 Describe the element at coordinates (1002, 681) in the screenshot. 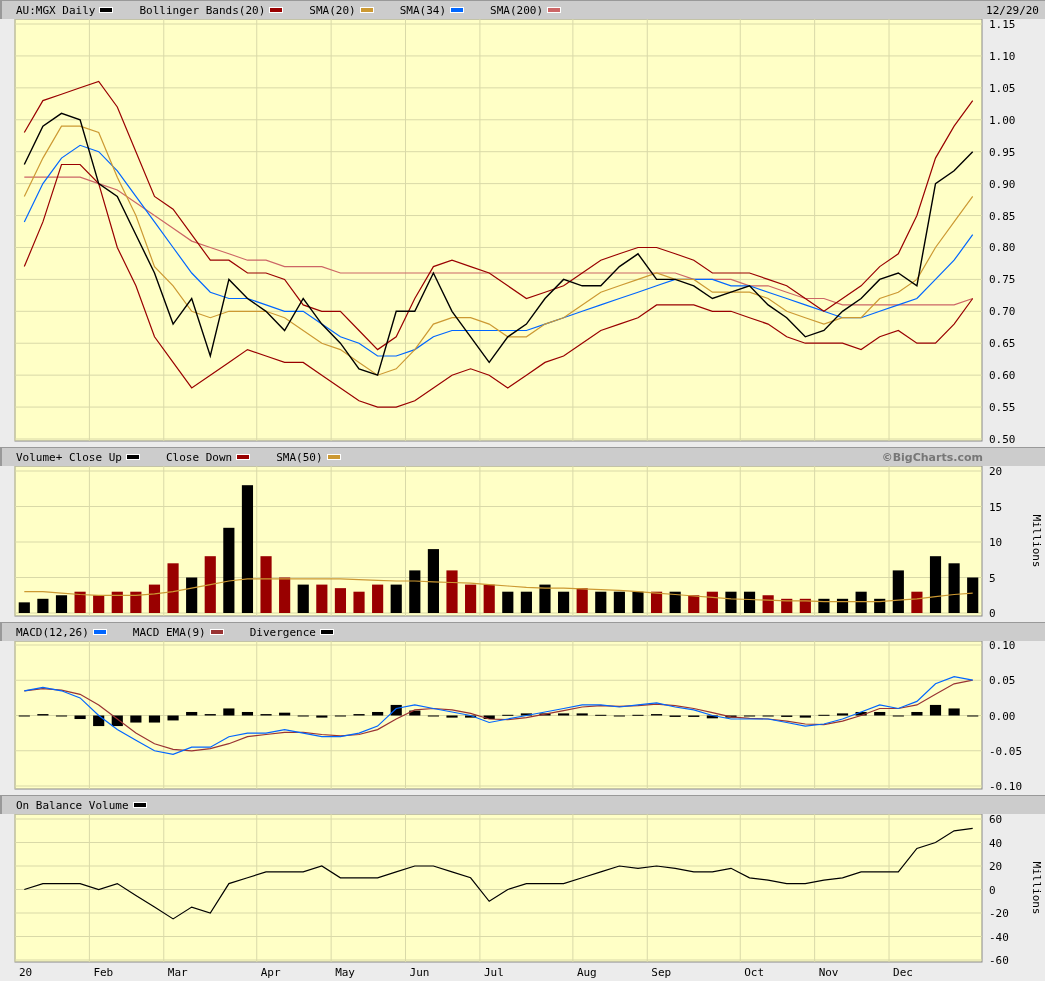

I see `axis-label: 0.05` at that location.